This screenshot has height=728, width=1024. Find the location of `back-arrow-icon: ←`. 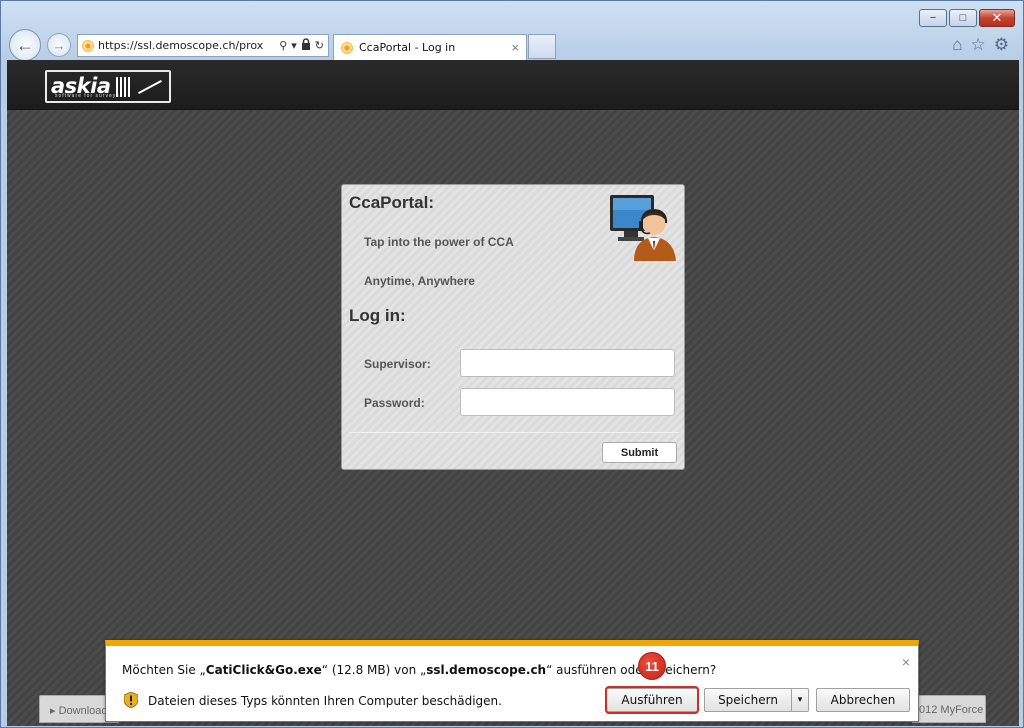

back-arrow-icon: ← is located at coordinates (25, 44).